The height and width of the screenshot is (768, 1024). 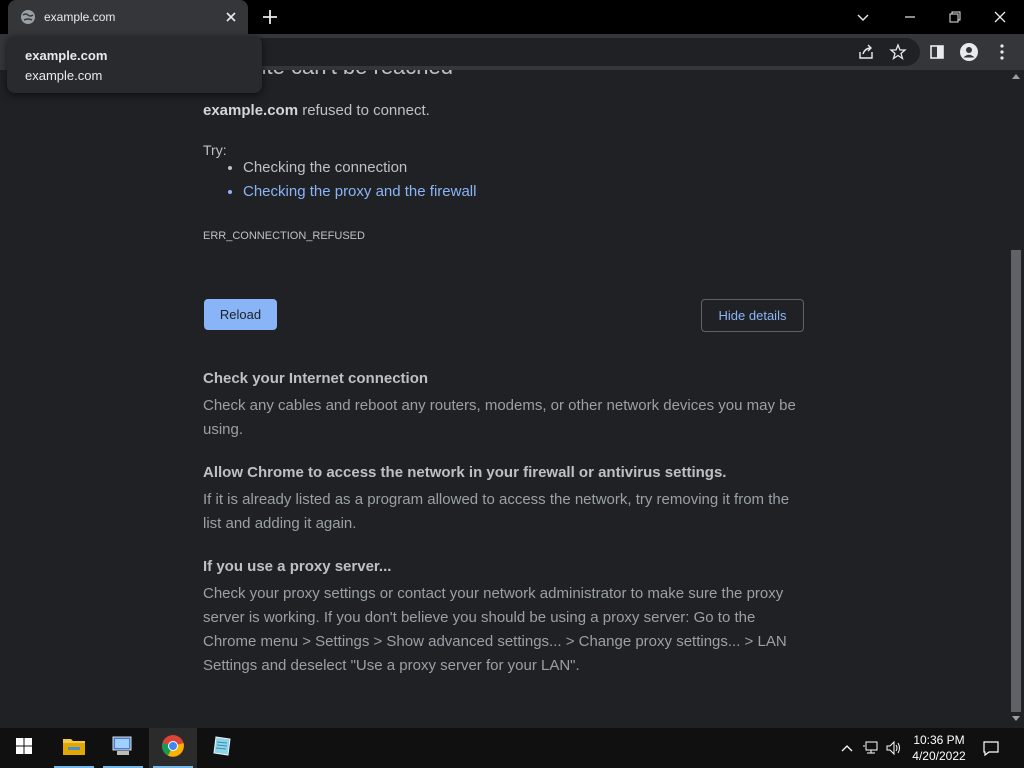 I want to click on file-explorer-icon, so click(x=74, y=748).